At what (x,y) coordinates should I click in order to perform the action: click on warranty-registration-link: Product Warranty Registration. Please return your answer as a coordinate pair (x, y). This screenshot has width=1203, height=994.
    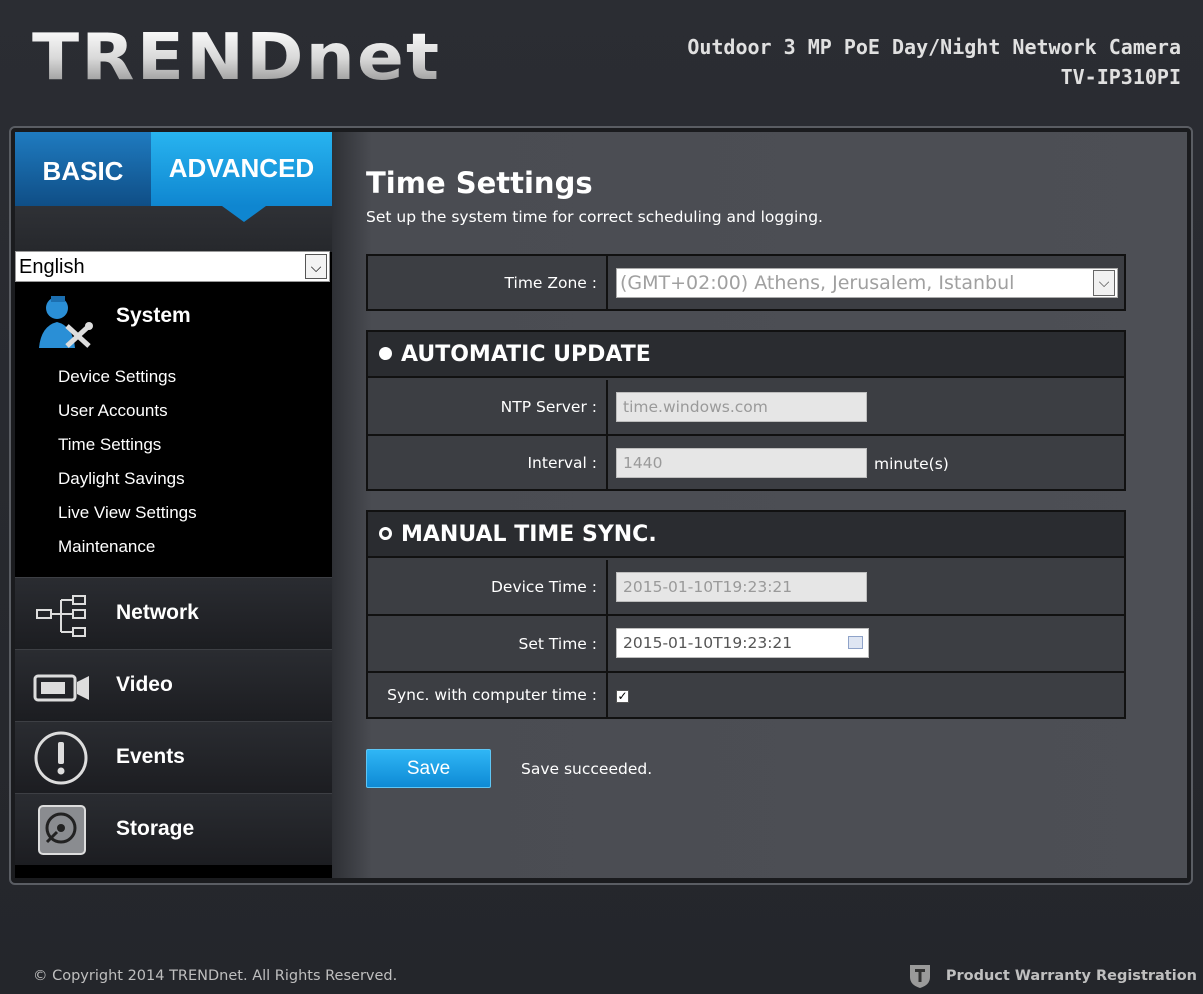
    Looking at the image, I should click on (1071, 976).